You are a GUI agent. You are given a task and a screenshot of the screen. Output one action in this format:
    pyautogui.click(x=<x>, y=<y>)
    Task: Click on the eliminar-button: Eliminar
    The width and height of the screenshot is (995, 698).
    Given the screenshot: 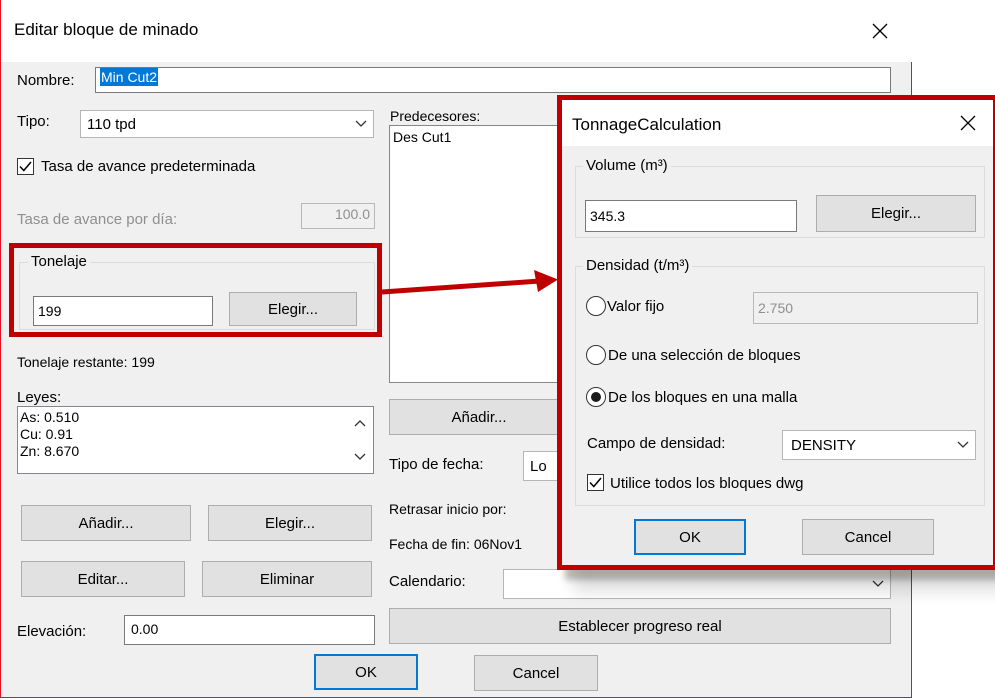 What is the action you would take?
    pyautogui.click(x=287, y=579)
    